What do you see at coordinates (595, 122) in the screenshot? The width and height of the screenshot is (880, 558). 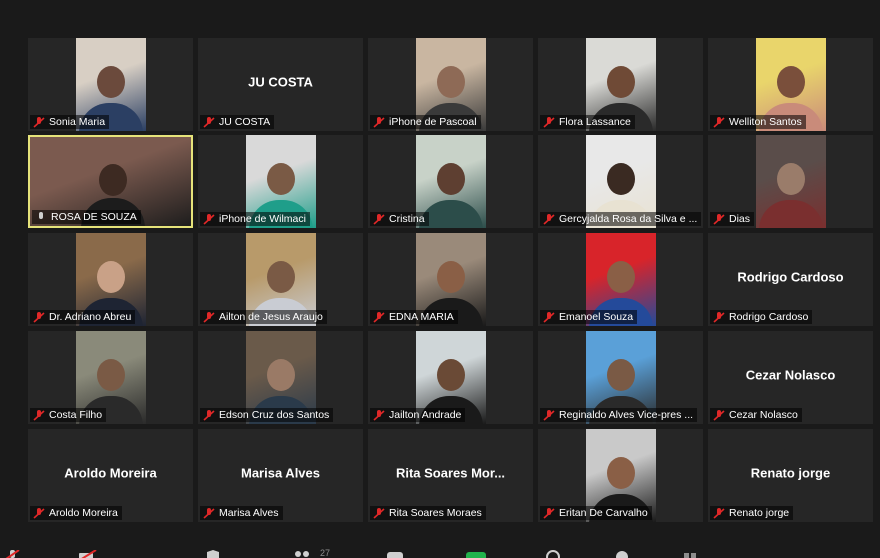 I see `participant-name: Flora Lassance` at bounding box center [595, 122].